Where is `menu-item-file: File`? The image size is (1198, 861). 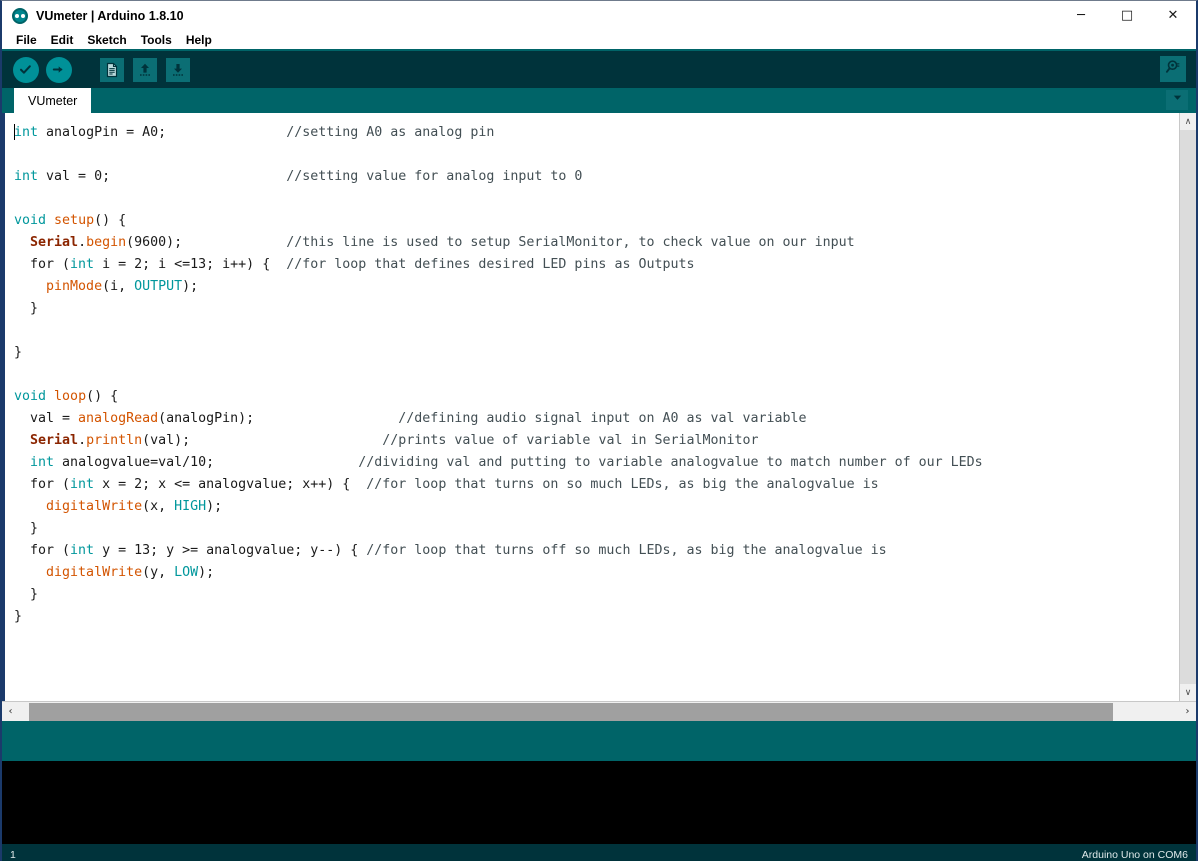 menu-item-file: File is located at coordinates (26, 40).